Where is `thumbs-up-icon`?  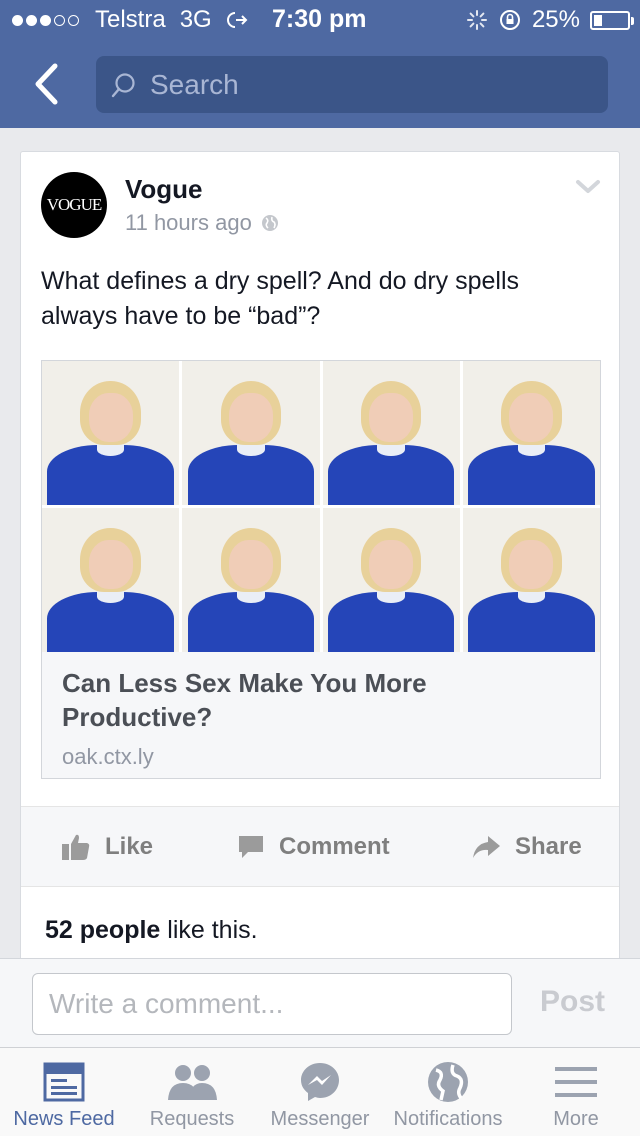 thumbs-up-icon is located at coordinates (76, 847).